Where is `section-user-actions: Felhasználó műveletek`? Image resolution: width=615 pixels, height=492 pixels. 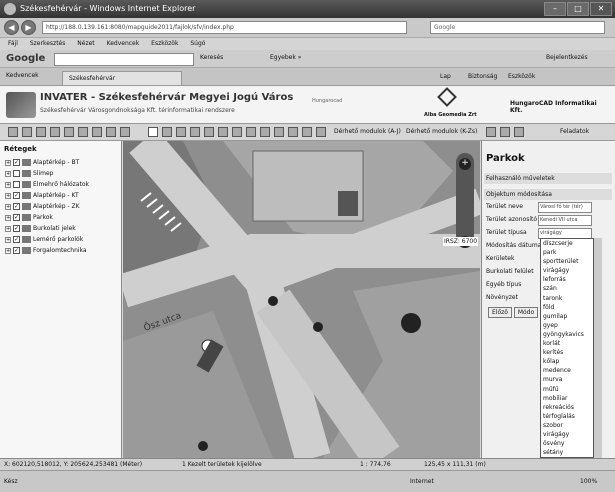
section-user-actions: Felhasználó műveletek is located at coordinates (548, 178).